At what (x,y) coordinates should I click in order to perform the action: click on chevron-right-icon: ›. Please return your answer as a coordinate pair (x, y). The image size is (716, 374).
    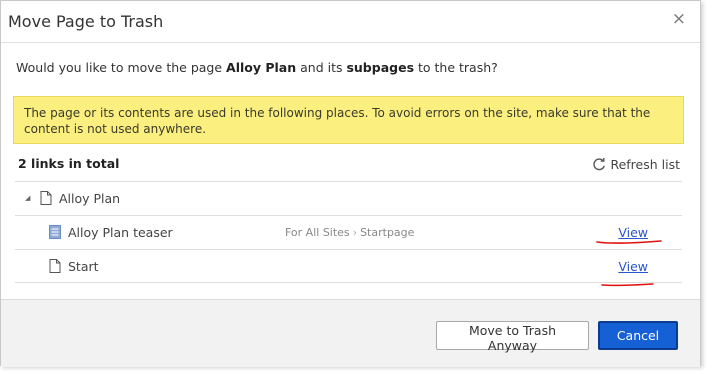
    Looking at the image, I should click on (355, 232).